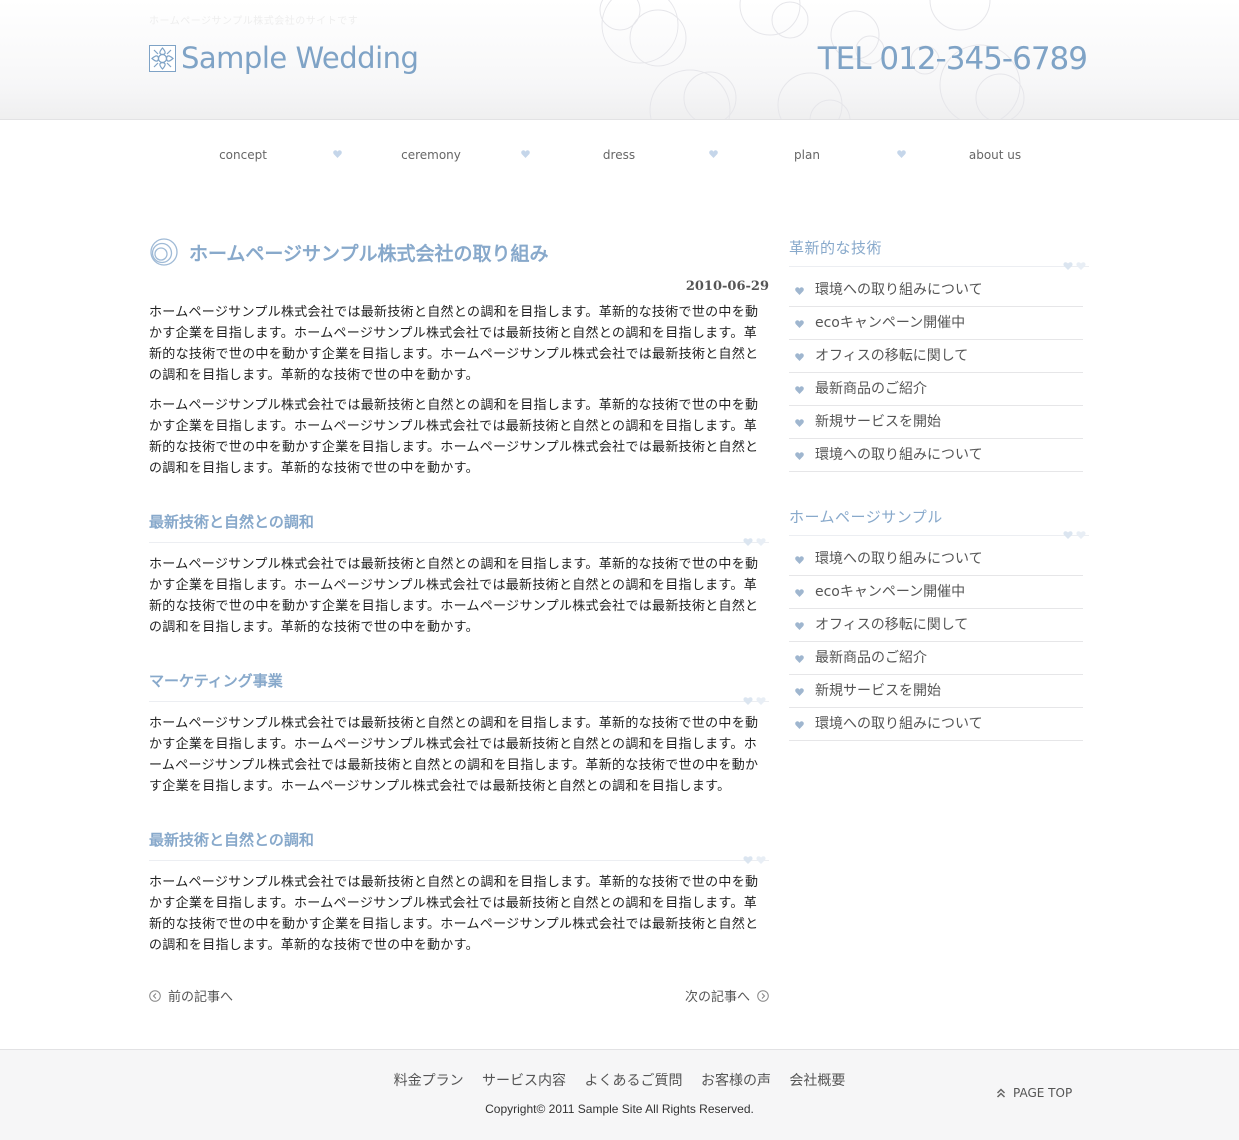 The image size is (1239, 1140). I want to click on page-top-label: PAGE TOP, so click(1043, 1093).